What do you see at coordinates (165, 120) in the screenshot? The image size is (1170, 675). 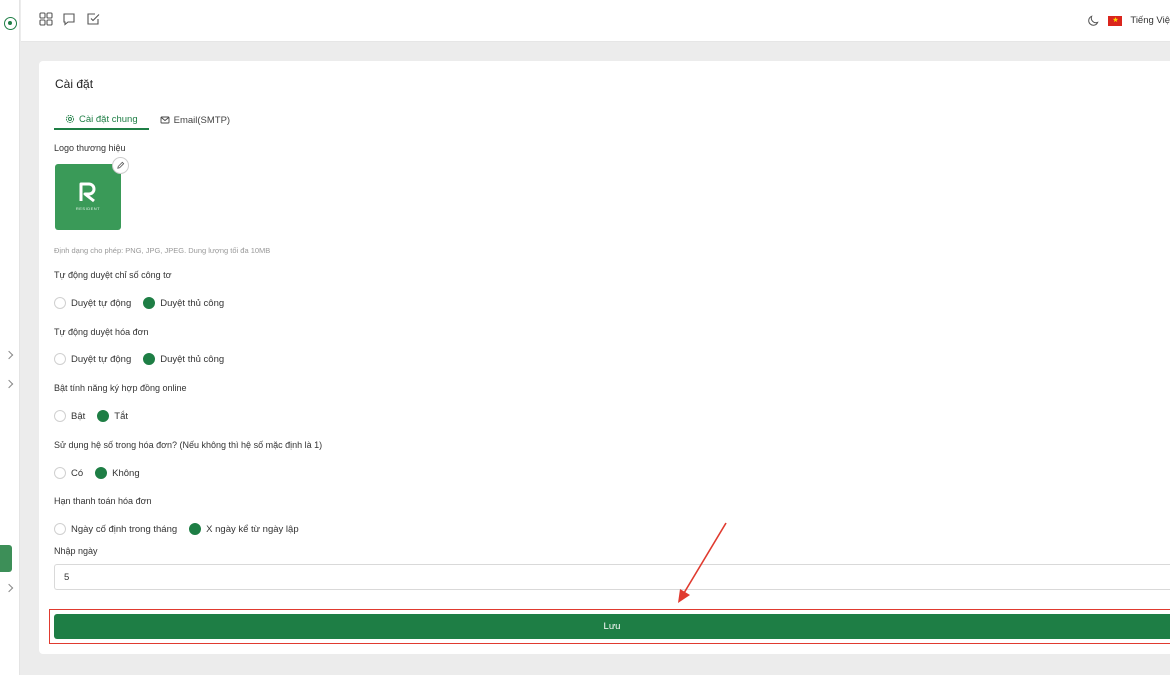 I see `mail-icon` at bounding box center [165, 120].